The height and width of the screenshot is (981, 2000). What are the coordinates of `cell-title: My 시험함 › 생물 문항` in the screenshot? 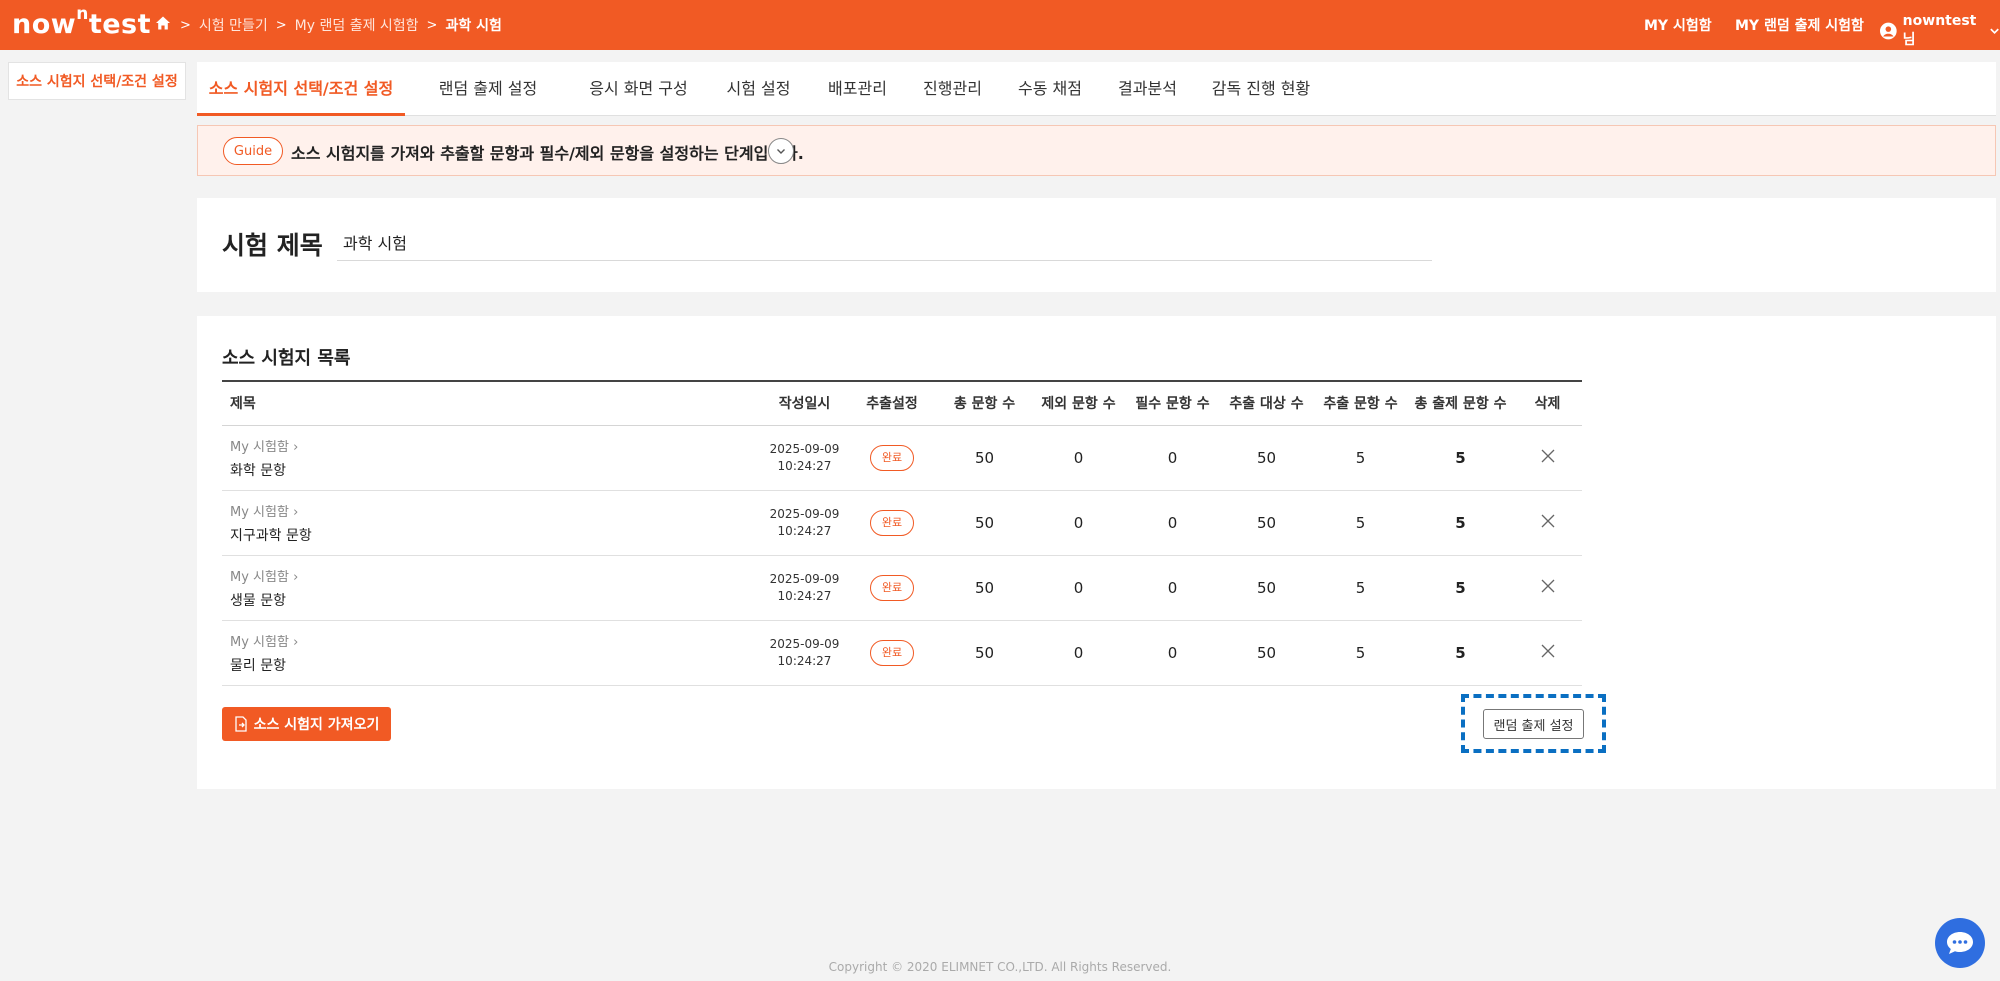 It's located at (492, 588).